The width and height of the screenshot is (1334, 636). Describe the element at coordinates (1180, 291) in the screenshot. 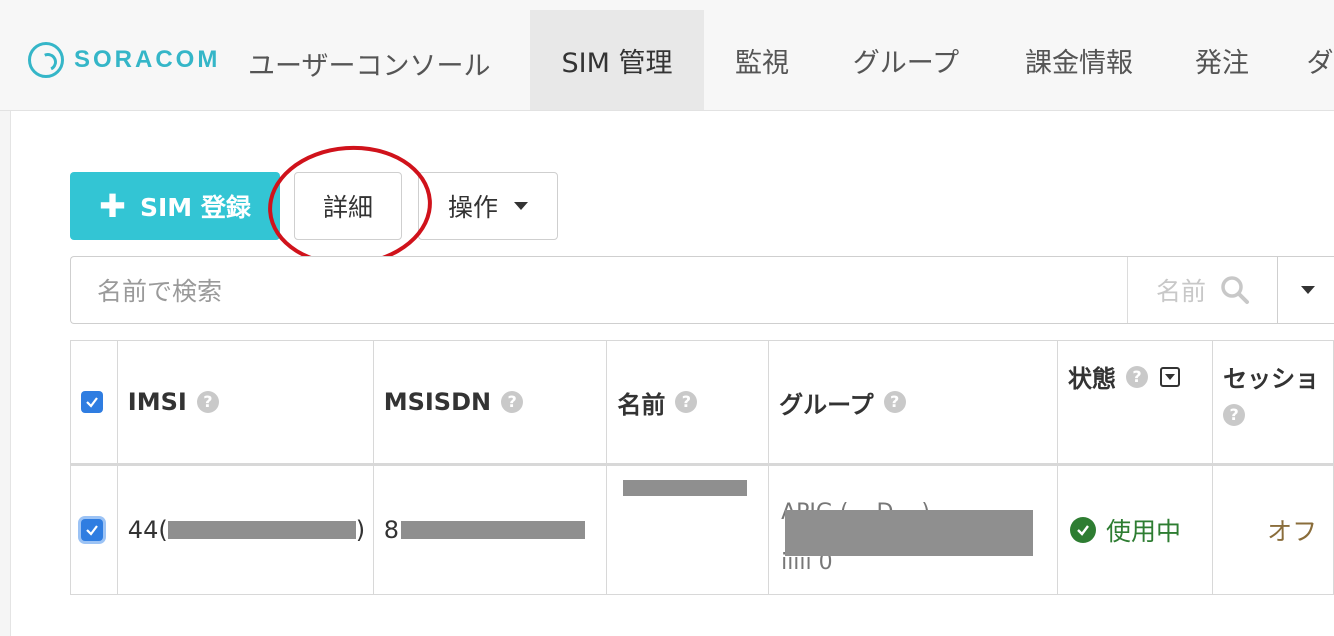

I see `search-key-text: 名前` at that location.